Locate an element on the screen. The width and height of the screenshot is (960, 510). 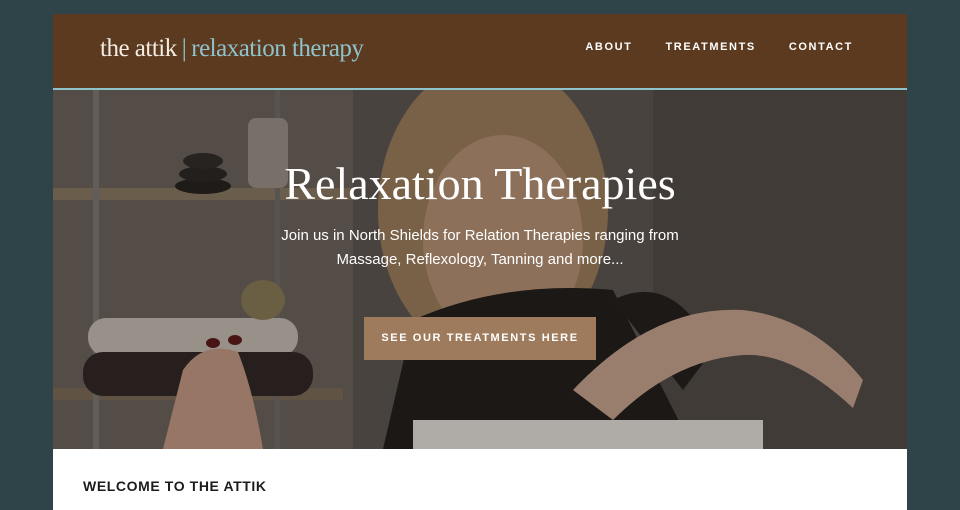
hero-title: Relaxation Therapies is located at coordinates (480, 183).